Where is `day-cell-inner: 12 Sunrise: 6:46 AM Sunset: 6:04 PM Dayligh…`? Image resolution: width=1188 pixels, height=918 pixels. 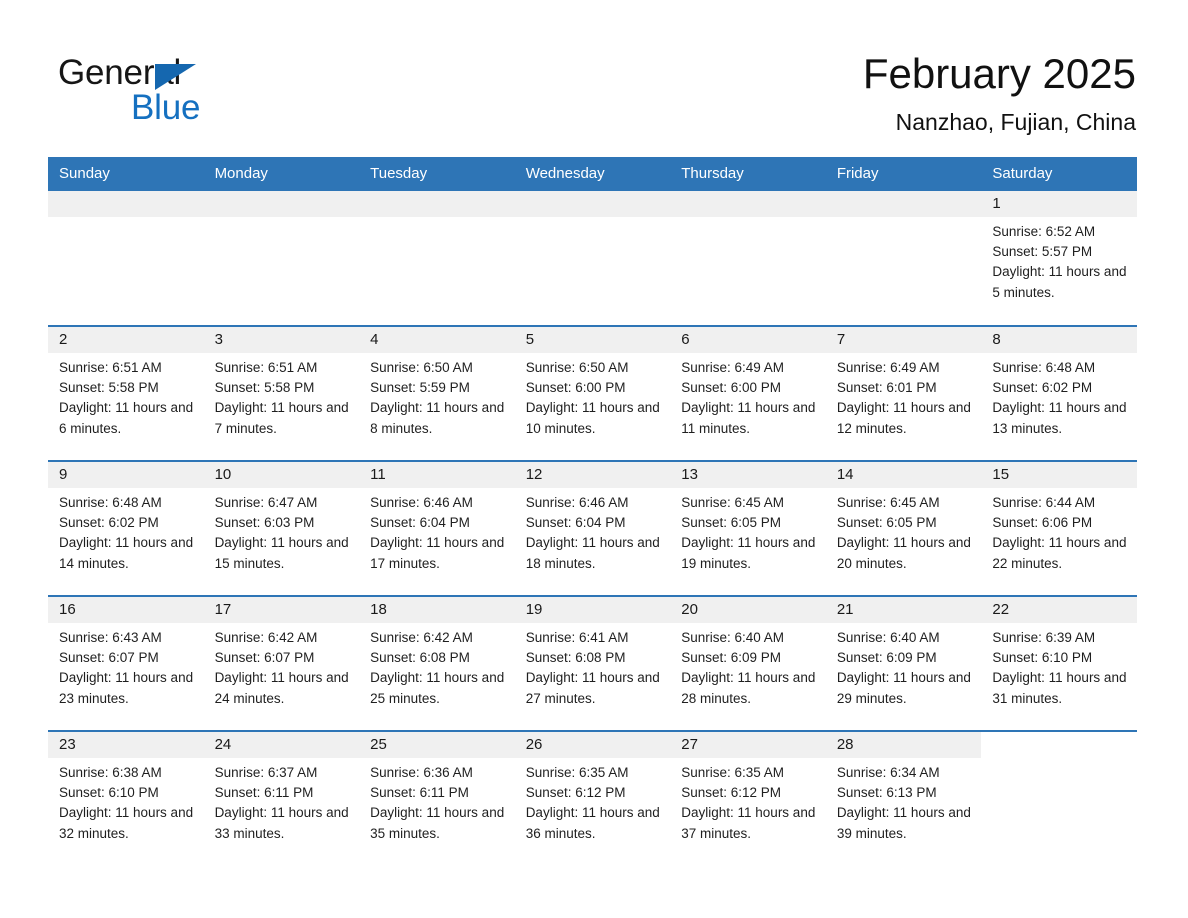 day-cell-inner: 12 Sunrise: 6:46 AM Sunset: 6:04 PM Dayligh… is located at coordinates (592, 528).